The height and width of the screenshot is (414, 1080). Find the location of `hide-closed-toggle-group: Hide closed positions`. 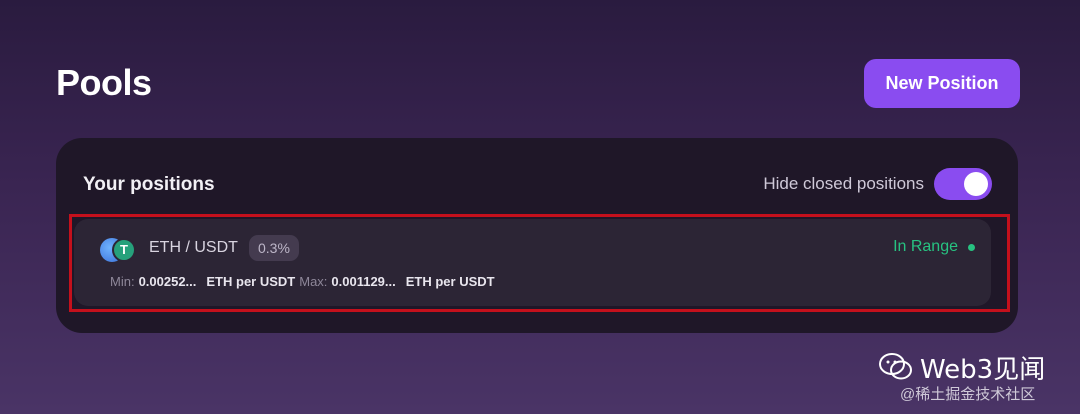

hide-closed-toggle-group: Hide closed positions is located at coordinates (877, 184).